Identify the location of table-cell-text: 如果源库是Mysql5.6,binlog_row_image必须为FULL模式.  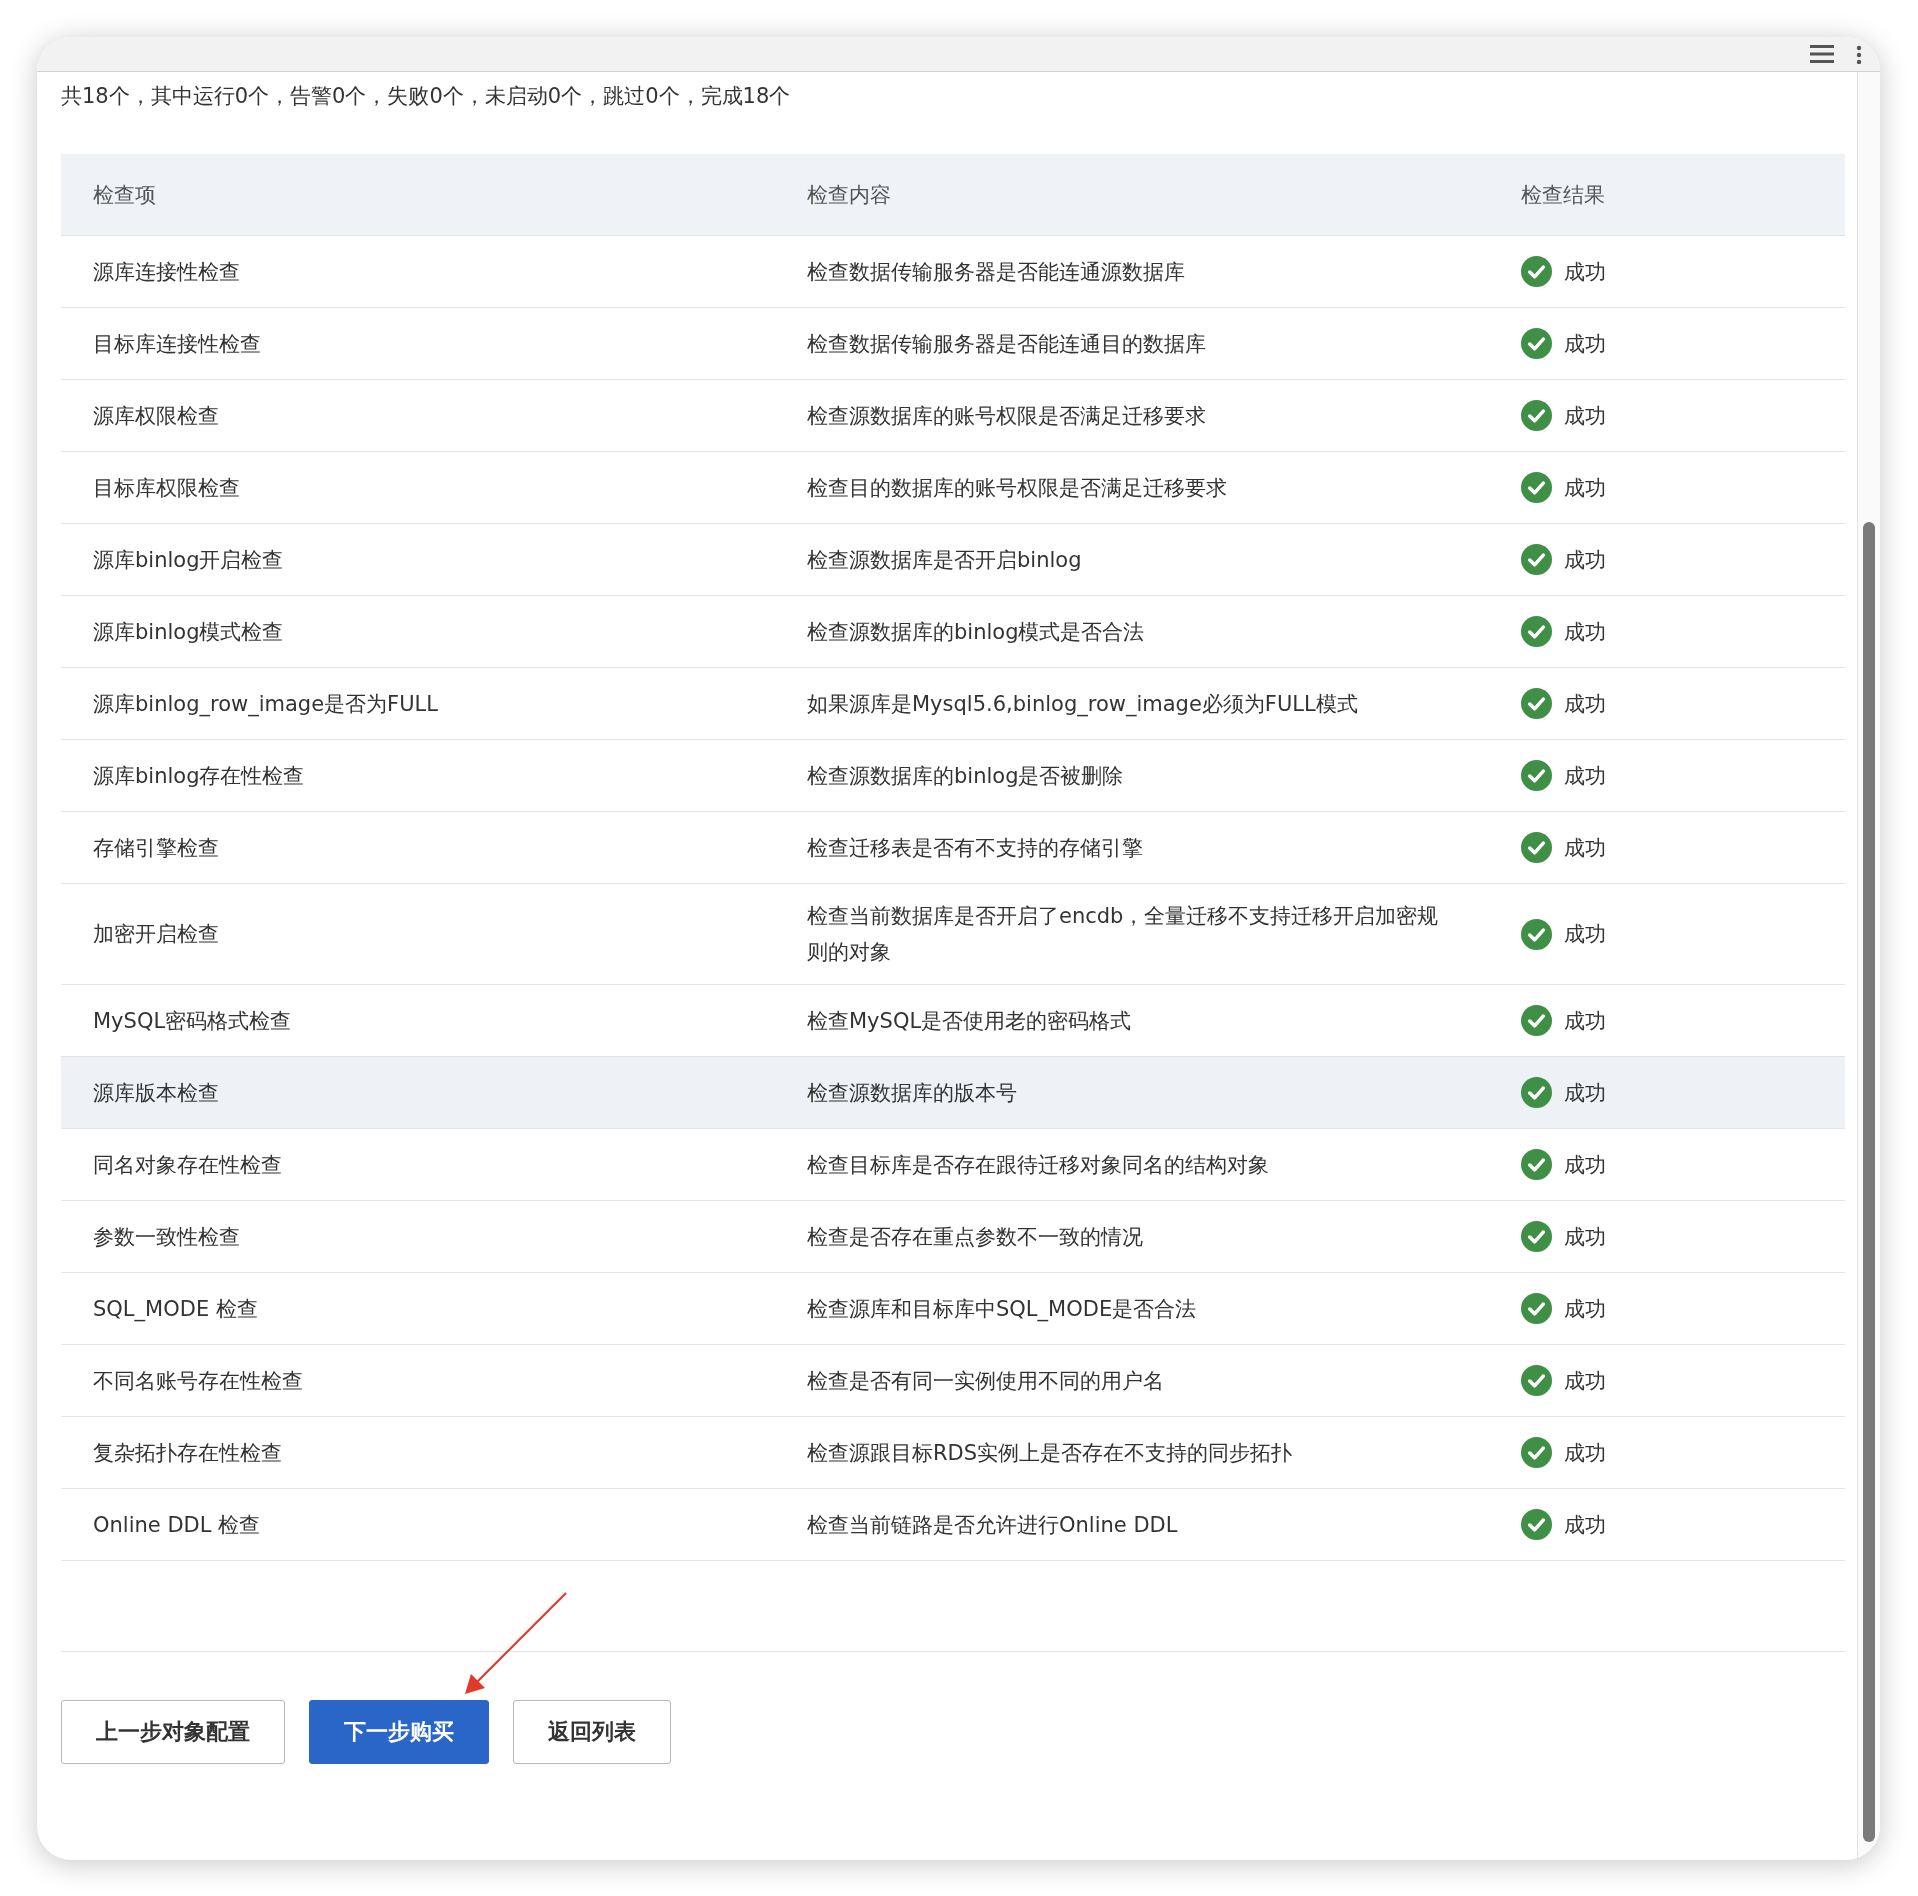
(1082, 704).